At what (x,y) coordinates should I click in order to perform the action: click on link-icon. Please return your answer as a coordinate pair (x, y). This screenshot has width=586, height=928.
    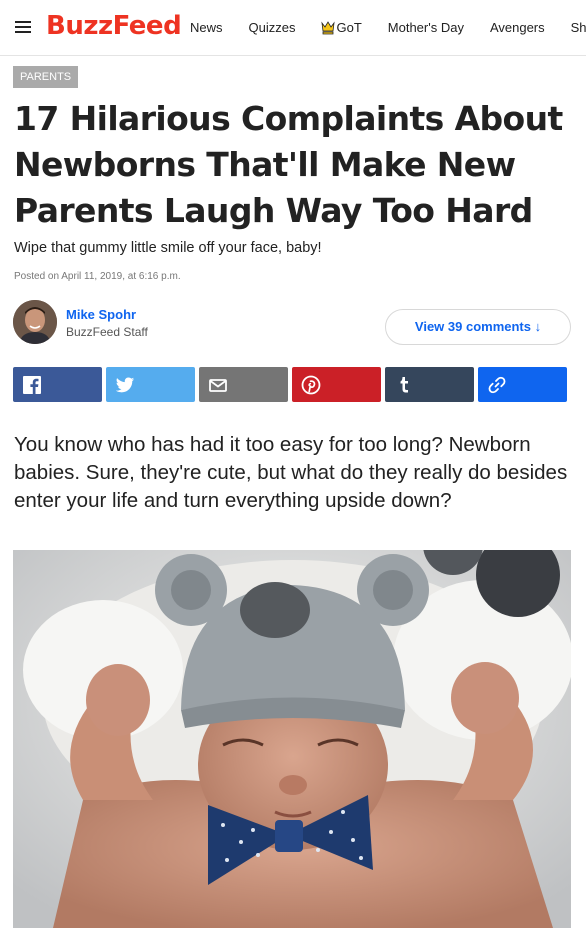
    Looking at the image, I should click on (497, 385).